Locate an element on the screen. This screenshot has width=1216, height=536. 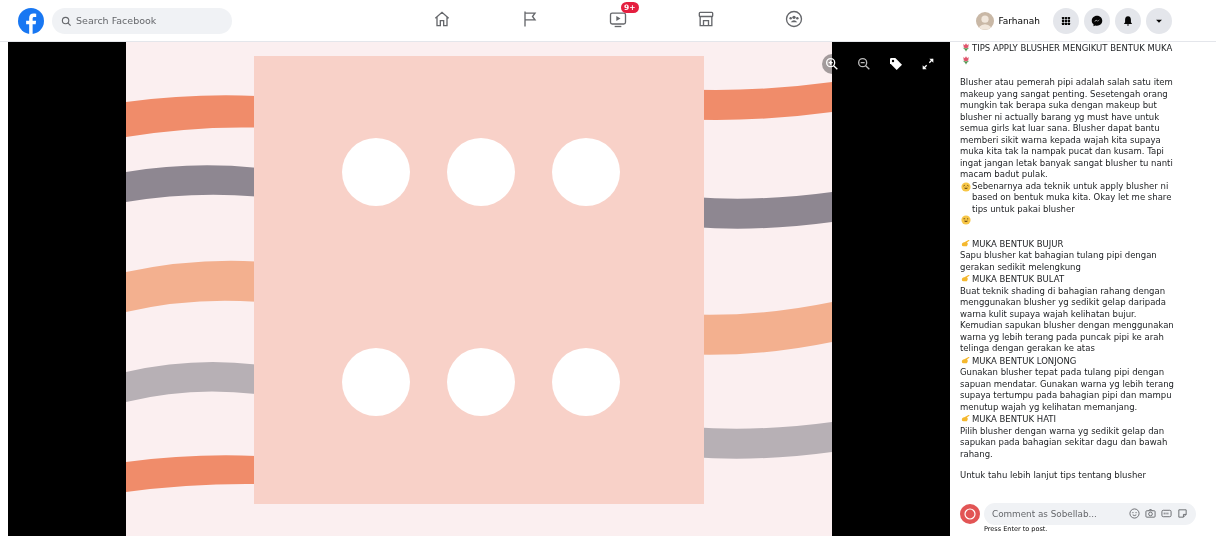
search-icon is located at coordinates (66, 21).